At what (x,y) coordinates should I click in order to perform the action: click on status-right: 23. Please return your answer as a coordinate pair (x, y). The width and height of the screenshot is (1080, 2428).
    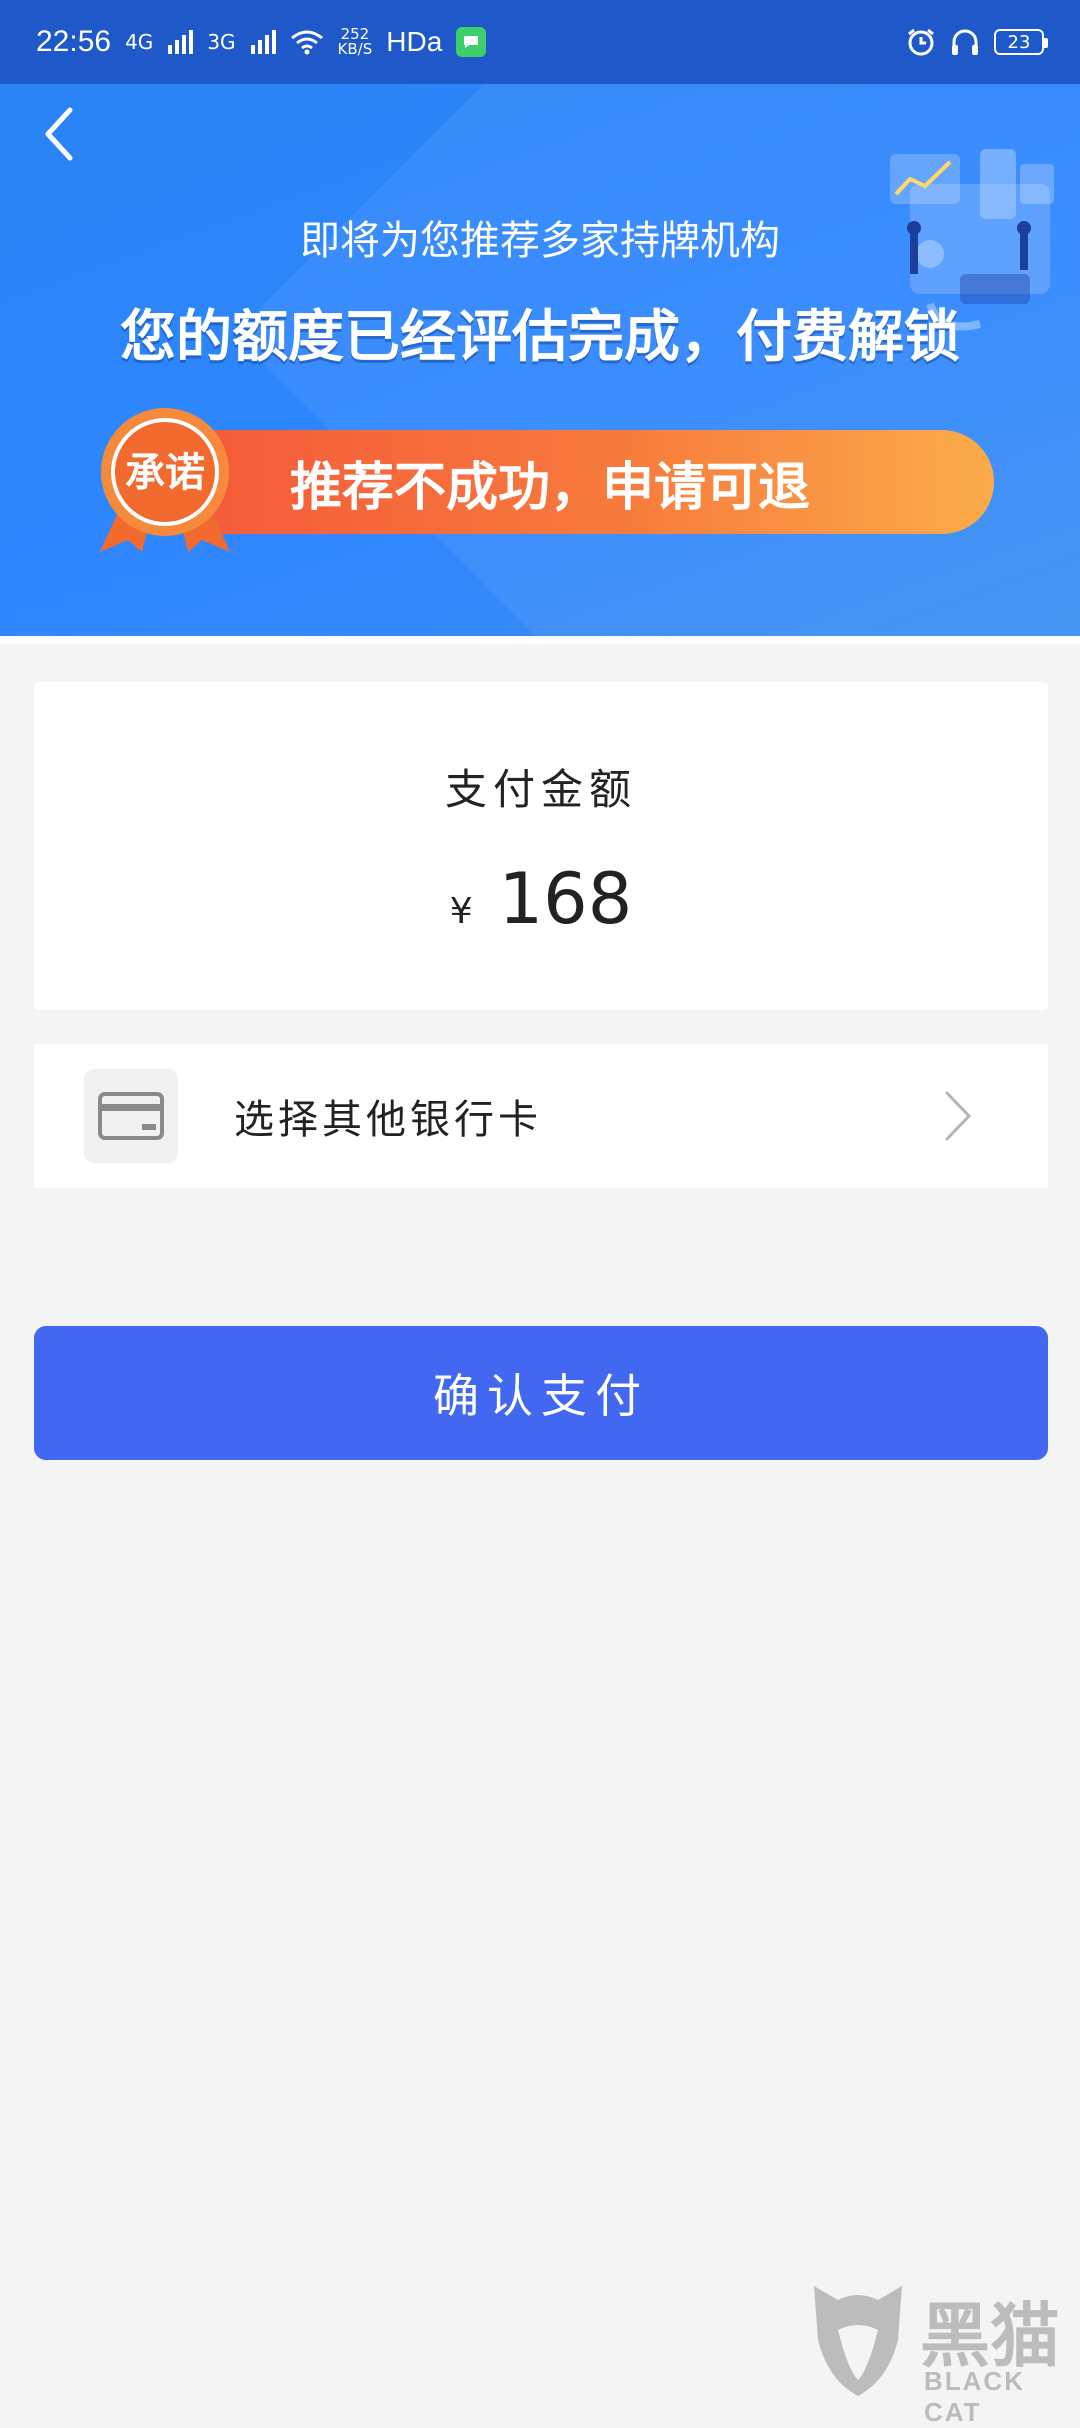
    Looking at the image, I should click on (977, 42).